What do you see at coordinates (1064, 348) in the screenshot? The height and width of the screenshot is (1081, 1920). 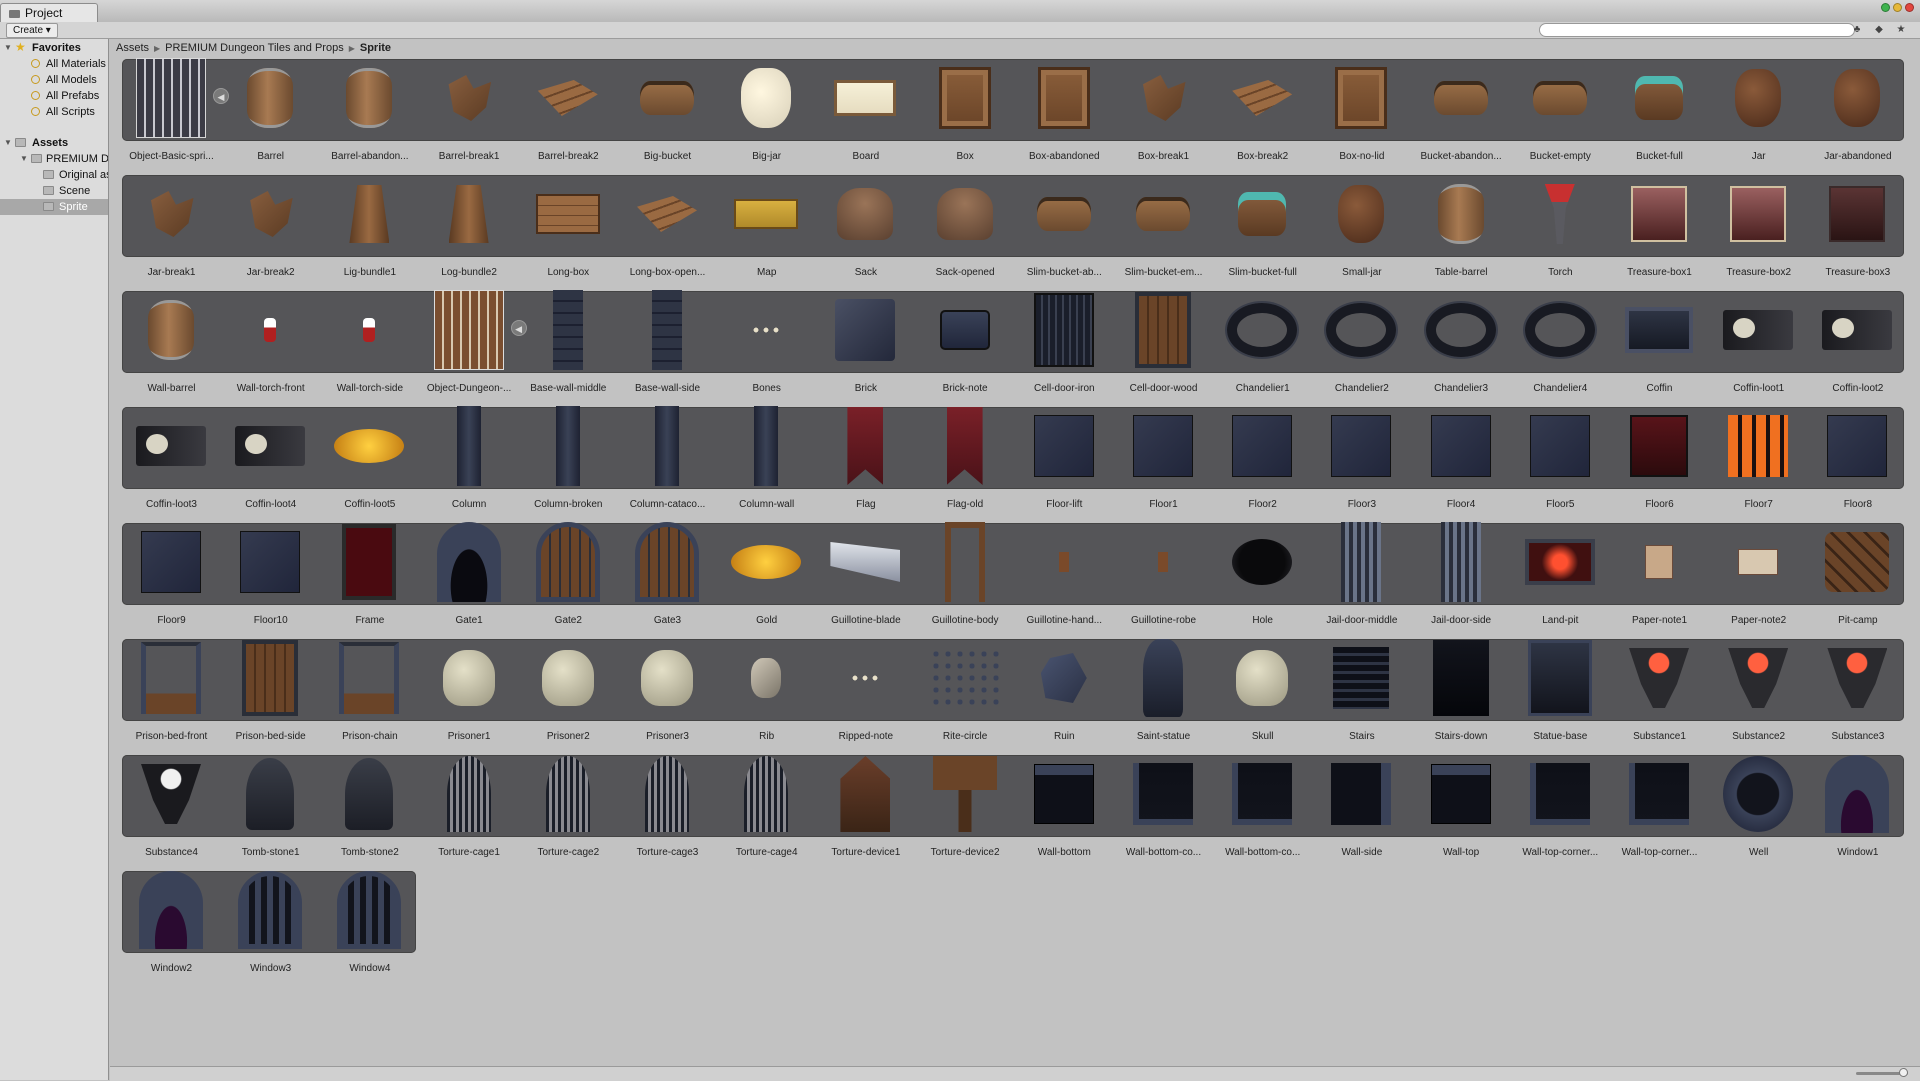 I see `asset-tile: Cell-door-iron` at bounding box center [1064, 348].